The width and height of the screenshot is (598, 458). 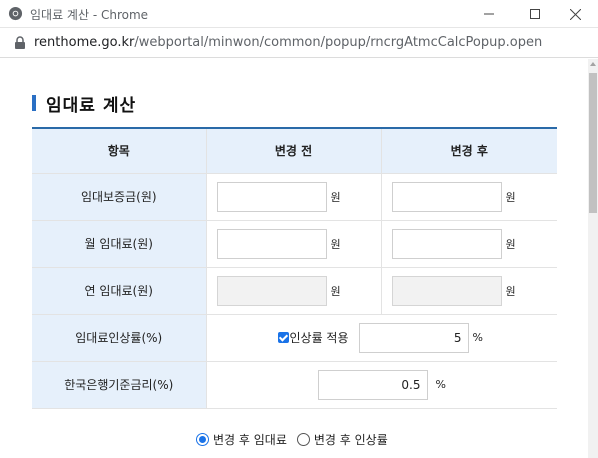 I want to click on minimize-button, so click(x=489, y=14).